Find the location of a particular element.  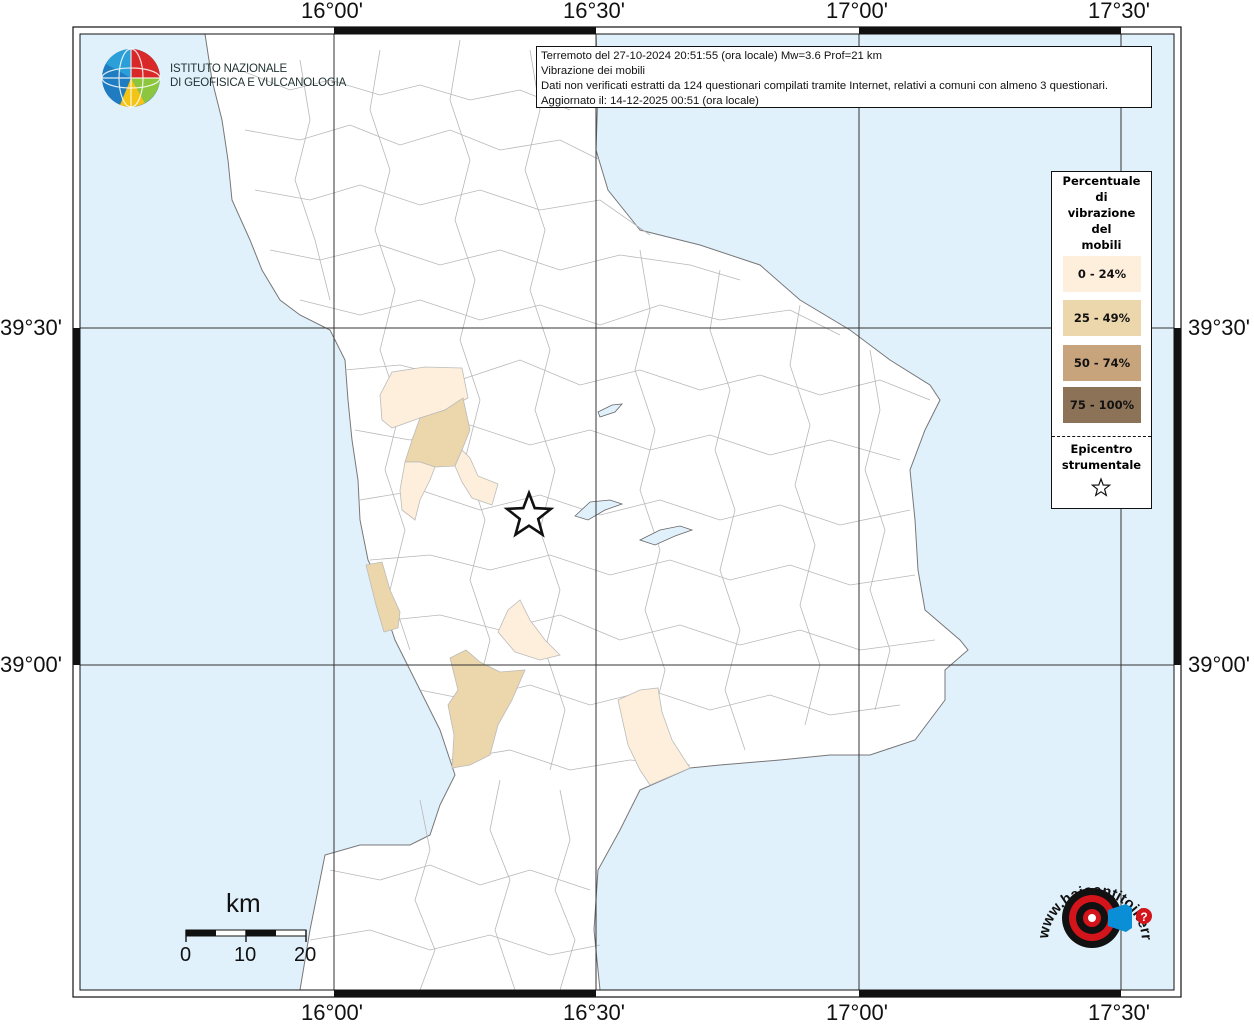

legend-title-line-3: vibrazione is located at coordinates (1101, 213).